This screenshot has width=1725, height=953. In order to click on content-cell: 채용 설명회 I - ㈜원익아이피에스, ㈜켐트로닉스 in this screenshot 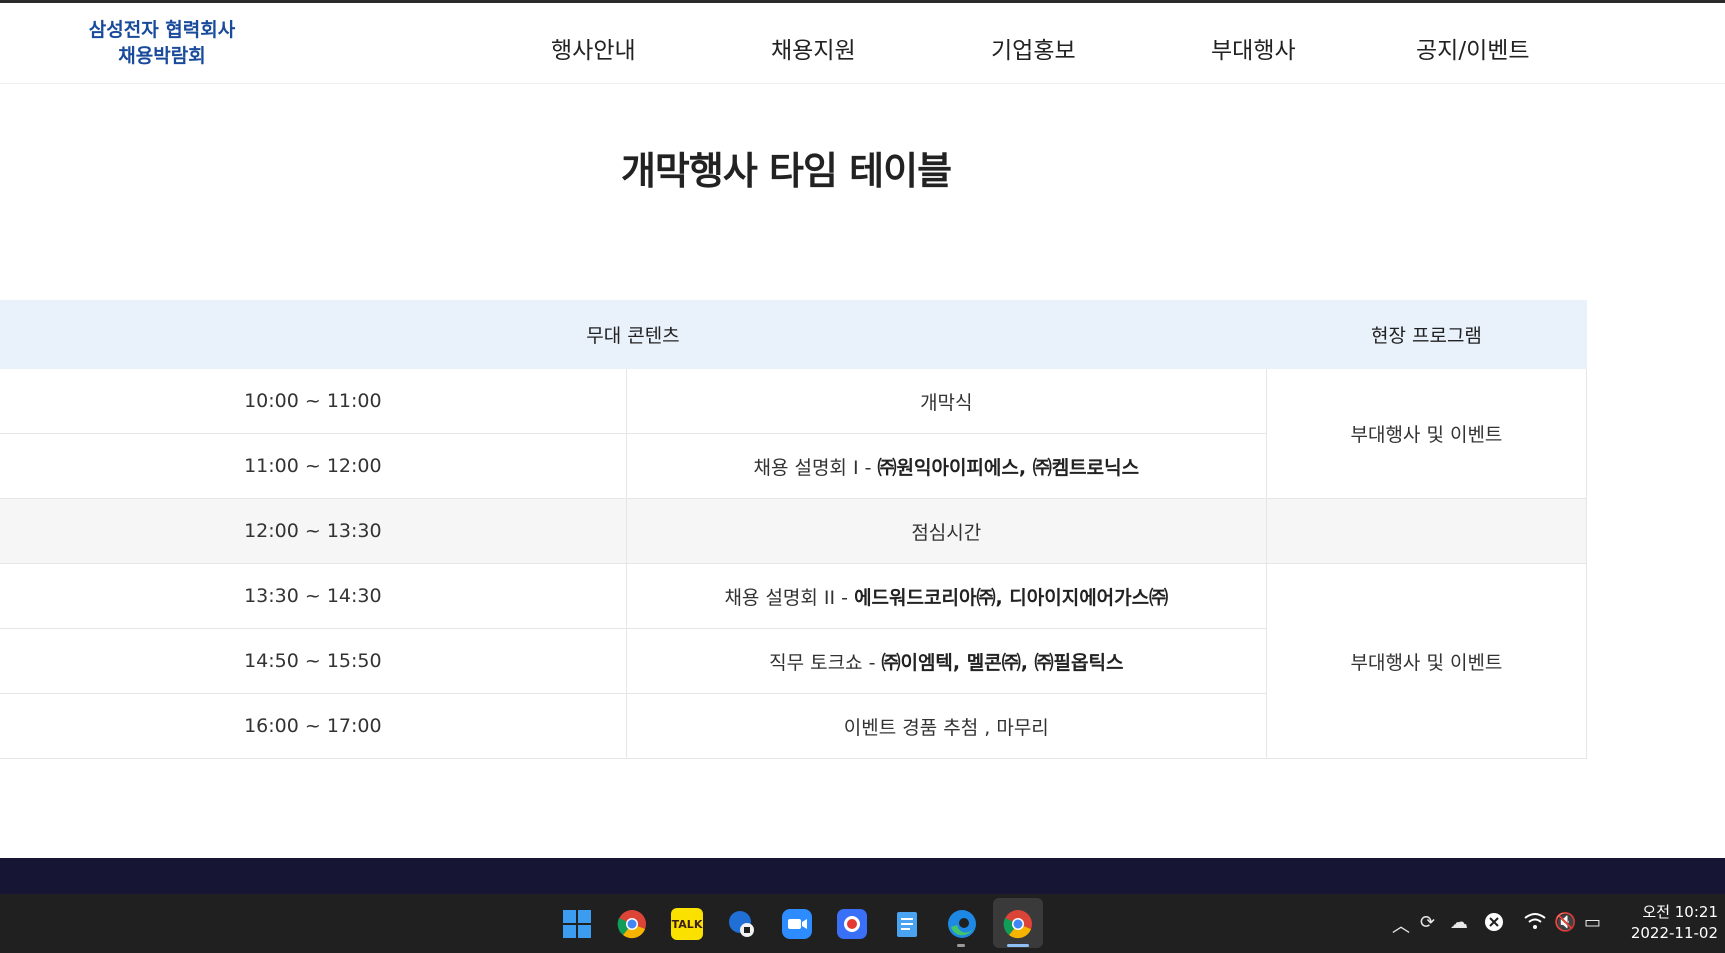, I will do `click(946, 466)`.